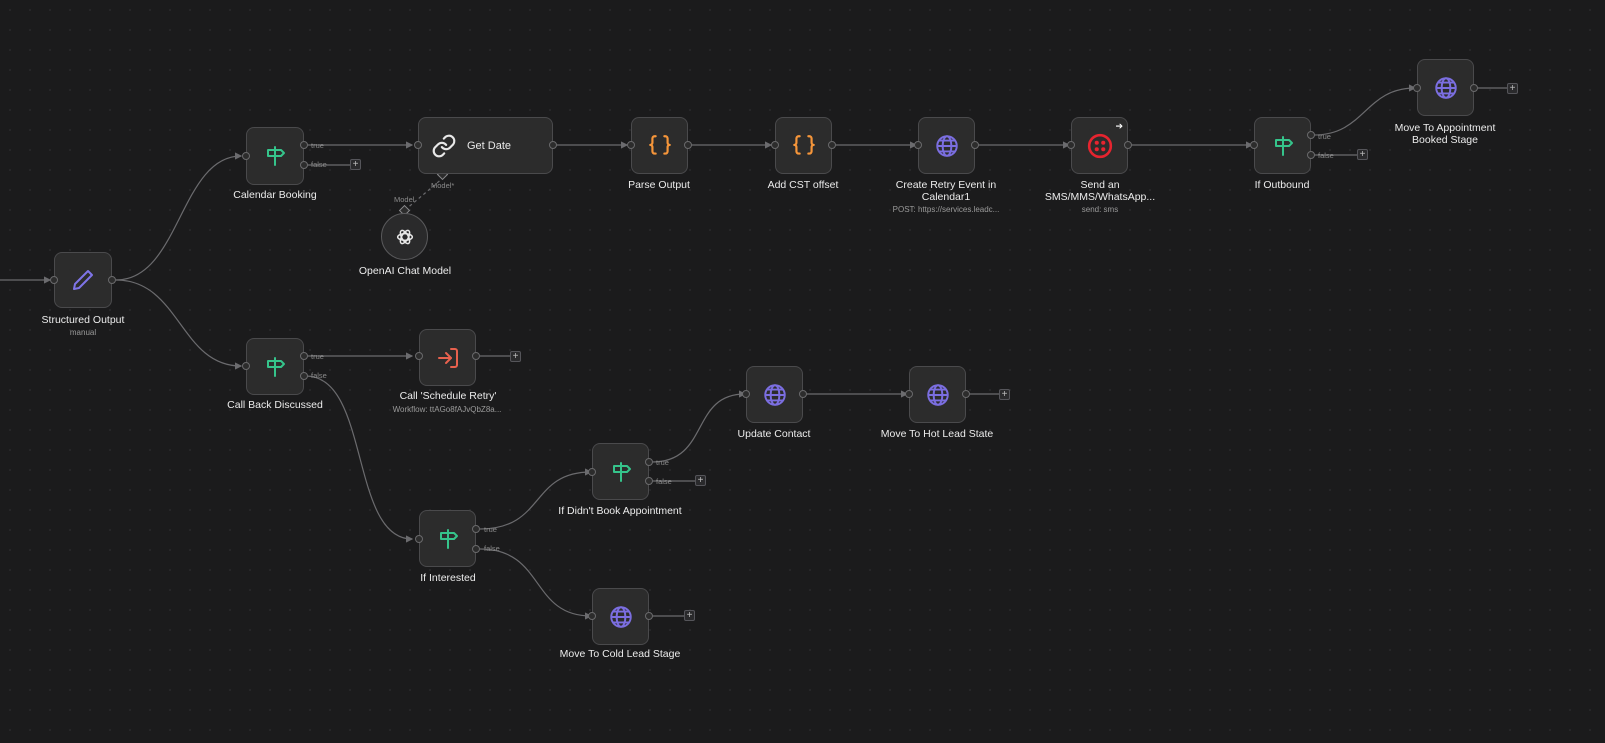  Describe the element at coordinates (448, 396) in the screenshot. I see `node-label: Call 'Schedule Retry'` at that location.